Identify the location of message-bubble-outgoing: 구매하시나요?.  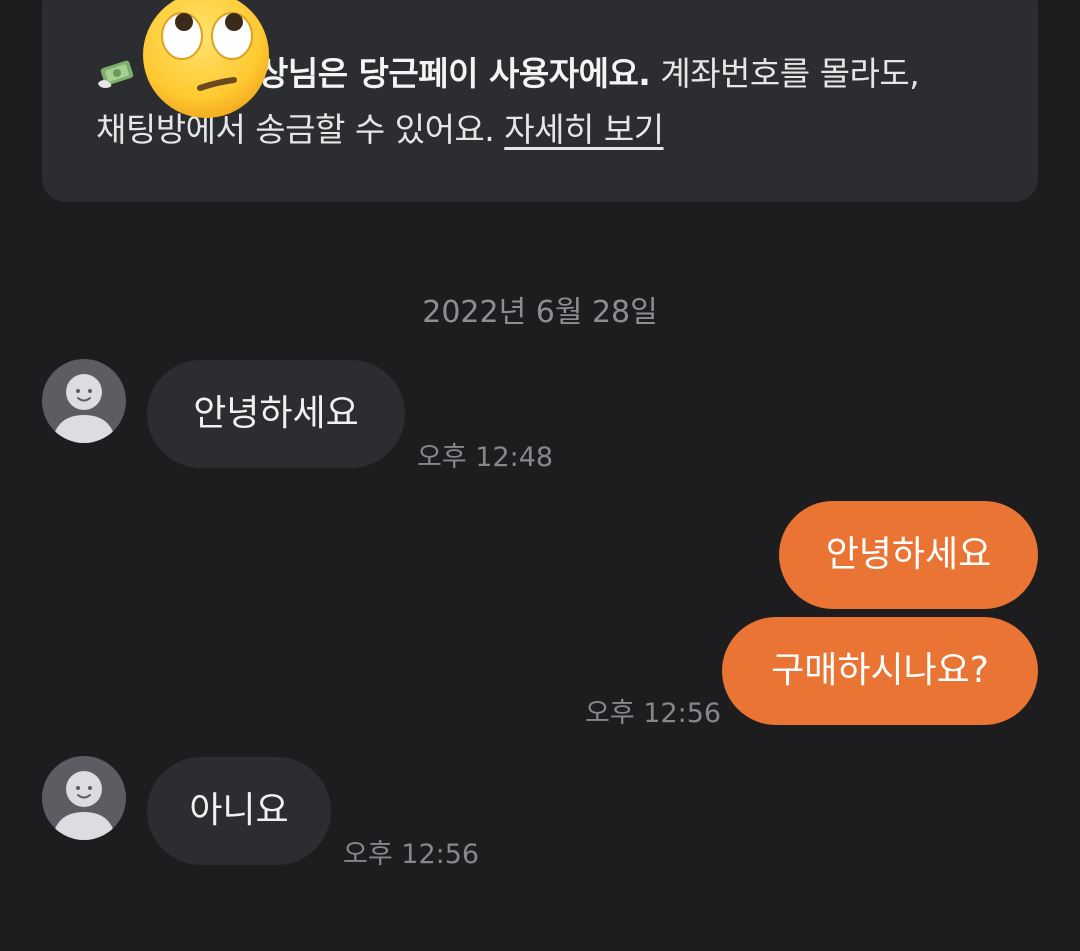
(880, 671).